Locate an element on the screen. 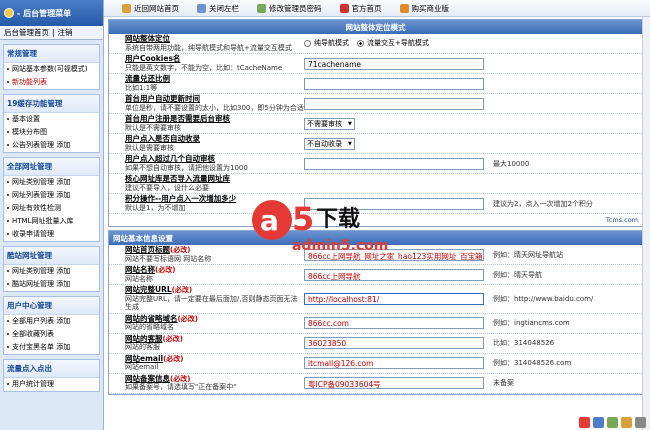 The width and height of the screenshot is (650, 430). setting-control: 粤ICP备09033604号 is located at coordinates (396, 383).